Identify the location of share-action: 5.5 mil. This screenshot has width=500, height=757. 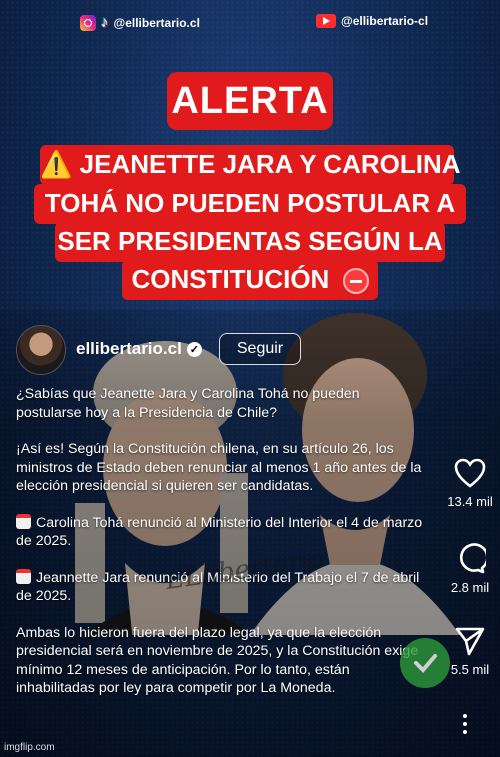
(470, 651).